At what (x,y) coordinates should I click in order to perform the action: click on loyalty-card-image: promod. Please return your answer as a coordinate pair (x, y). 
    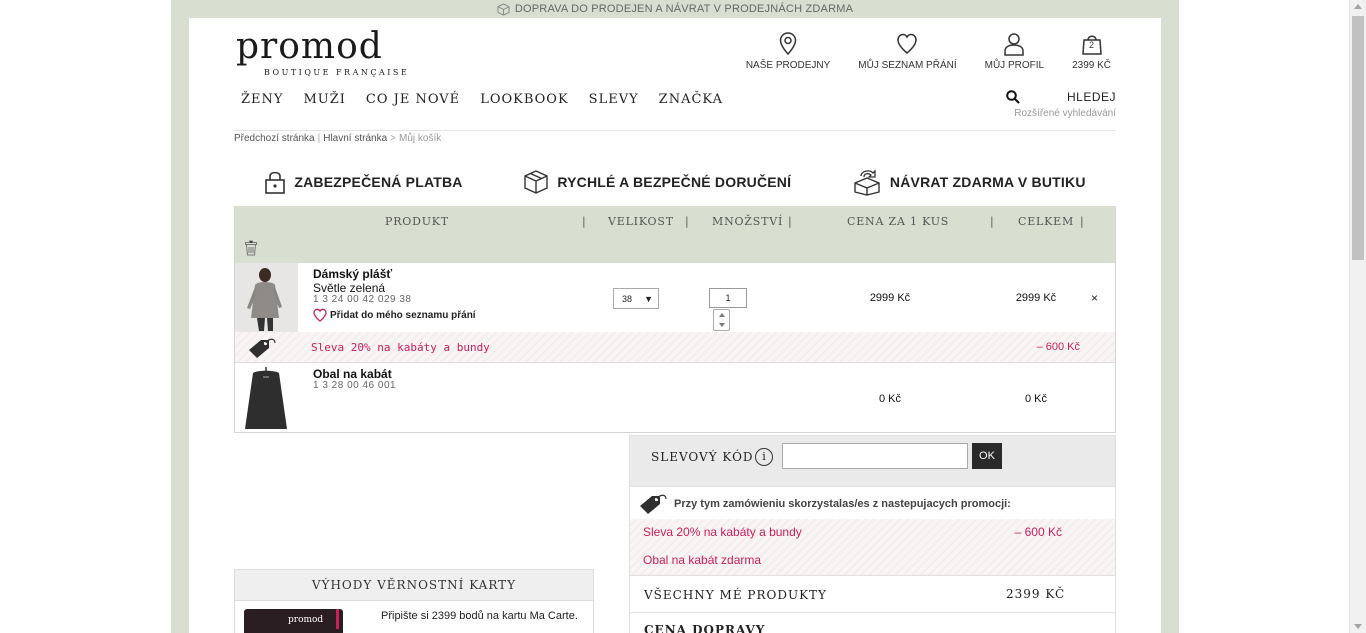
    Looking at the image, I should click on (293, 621).